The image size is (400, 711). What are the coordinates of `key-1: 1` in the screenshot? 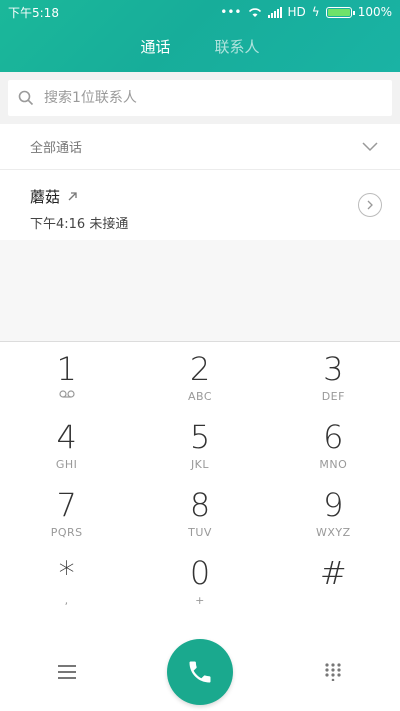 It's located at (66, 376).